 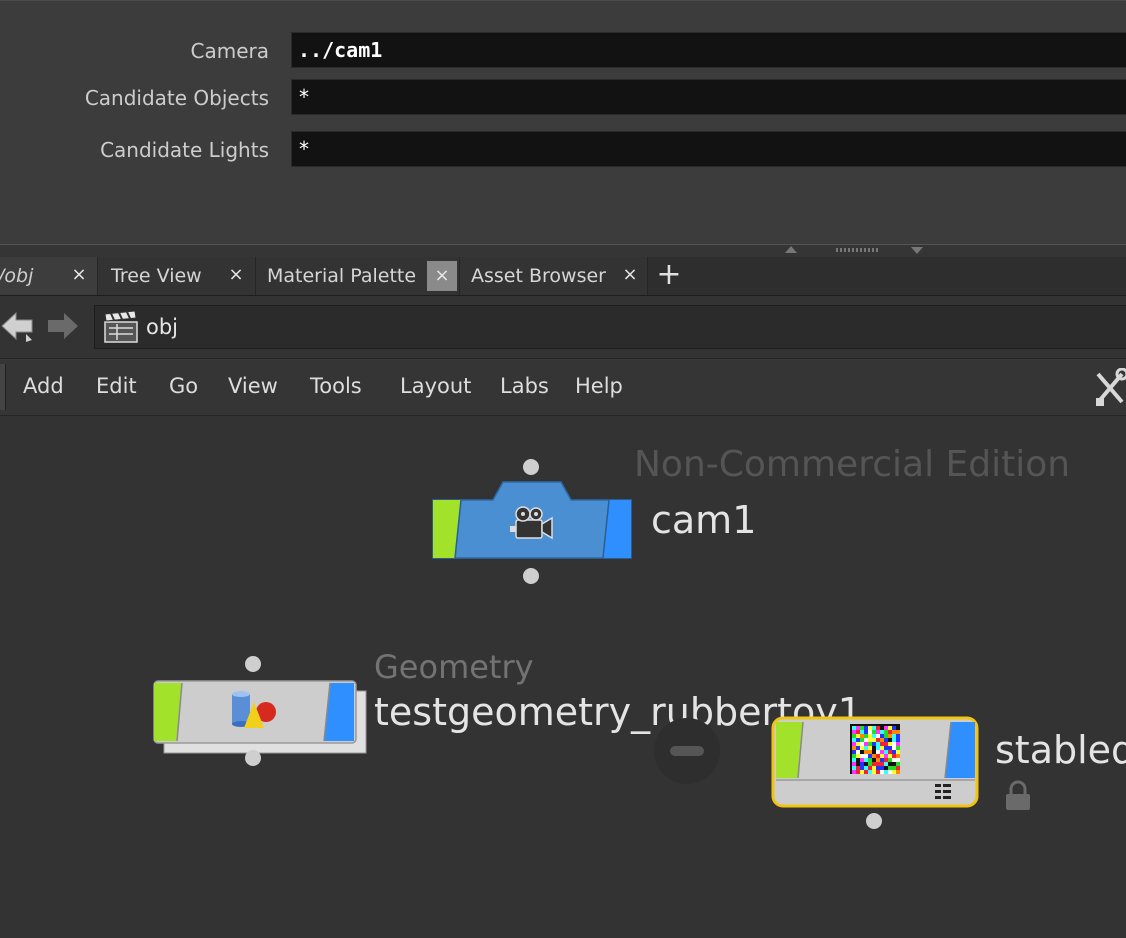 What do you see at coordinates (253, 664) in the screenshot?
I see `geo-input-port` at bounding box center [253, 664].